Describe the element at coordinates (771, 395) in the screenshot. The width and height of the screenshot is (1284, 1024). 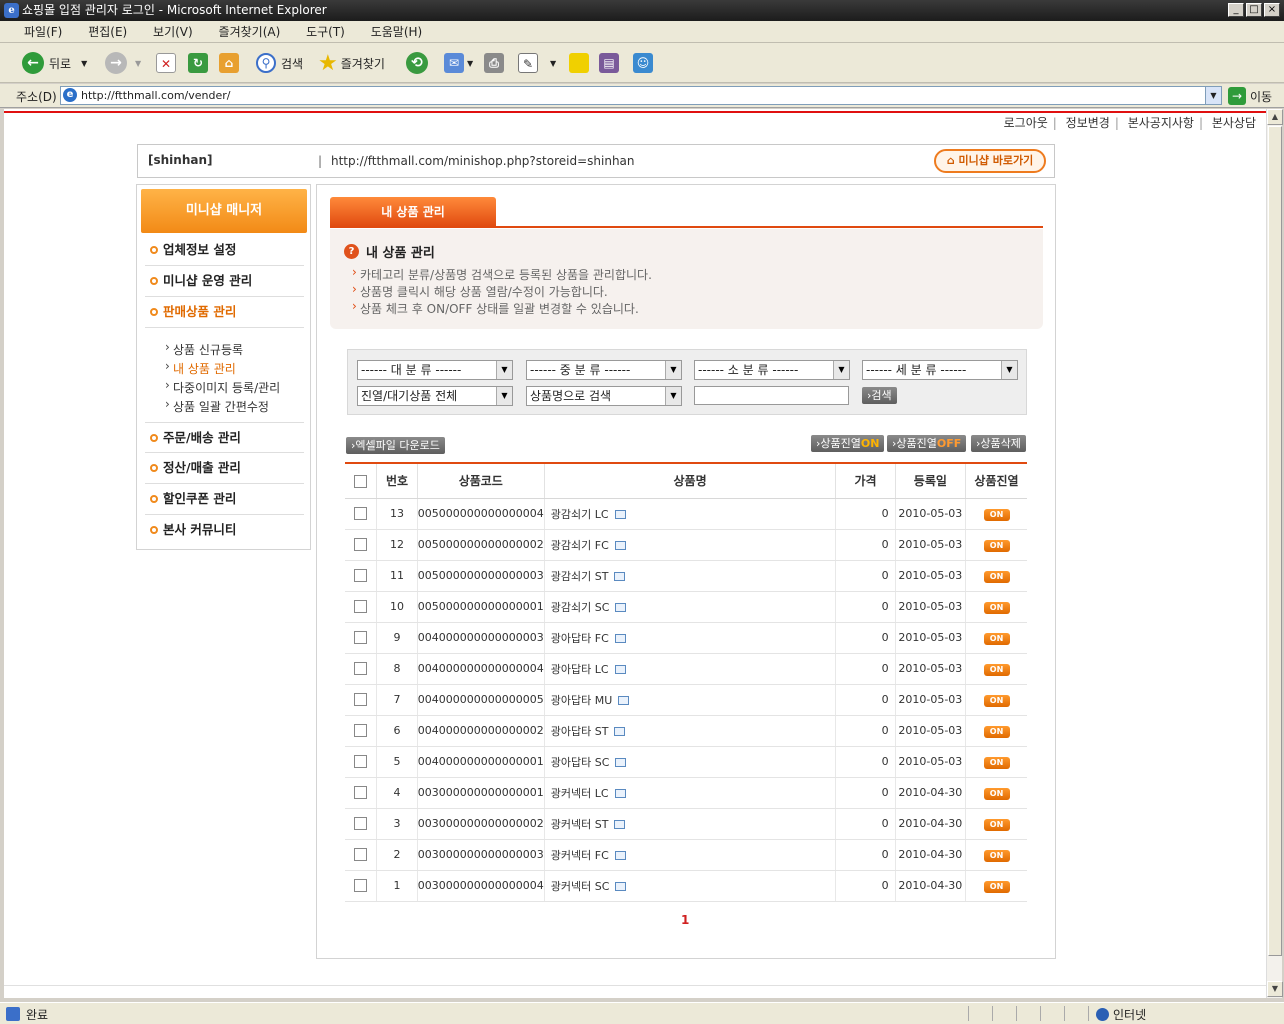
I see `search-input` at that location.